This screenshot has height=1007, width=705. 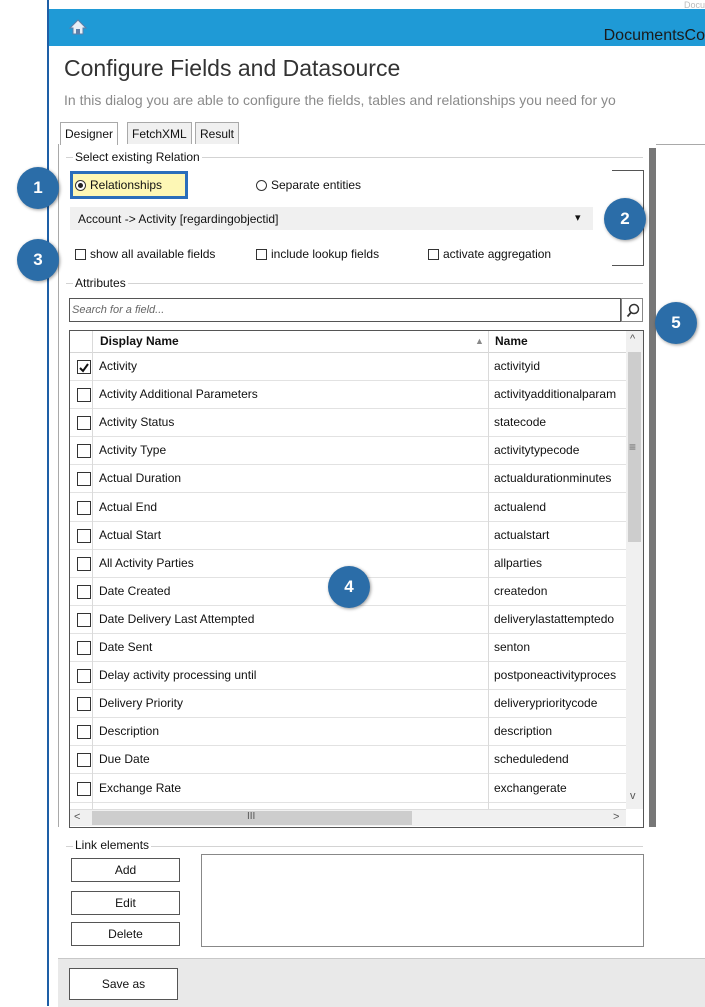 What do you see at coordinates (348, 648) in the screenshot?
I see `table-row: Date Sent senton` at bounding box center [348, 648].